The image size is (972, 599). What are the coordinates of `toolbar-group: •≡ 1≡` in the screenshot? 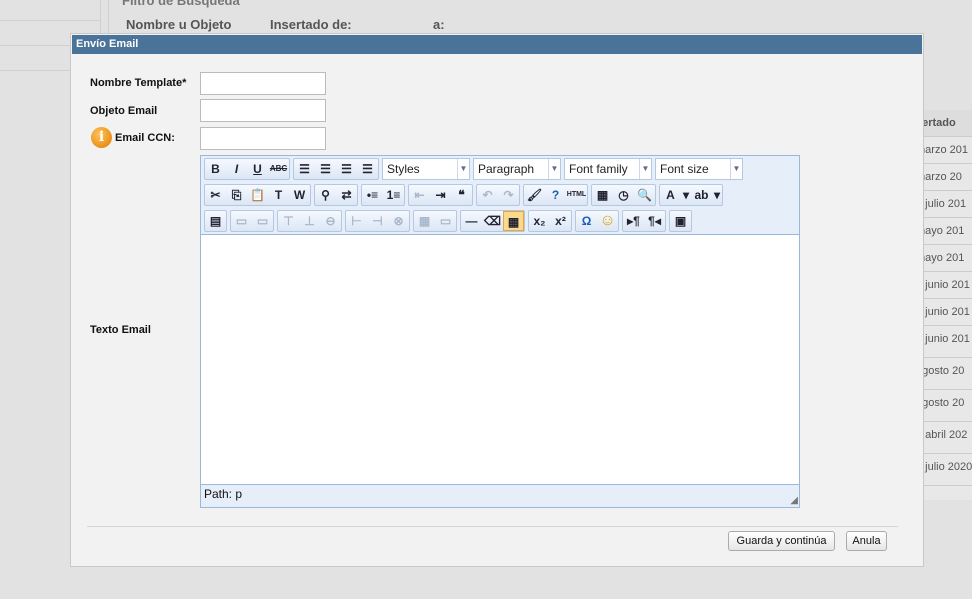 It's located at (383, 195).